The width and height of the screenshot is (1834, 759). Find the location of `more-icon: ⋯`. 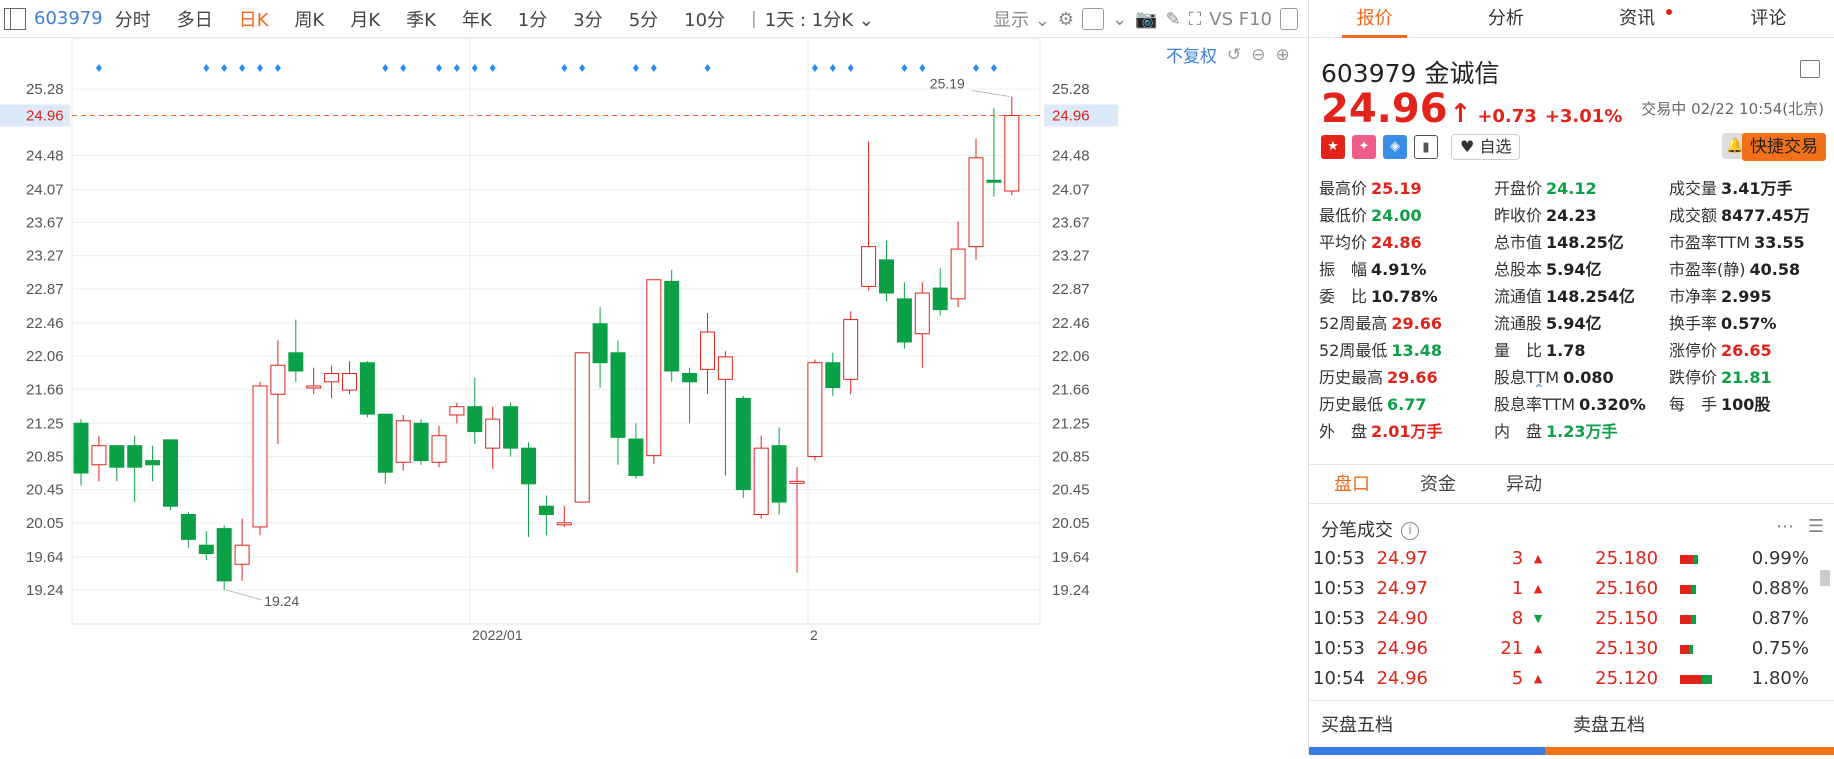

more-icon: ⋯ is located at coordinates (1785, 526).